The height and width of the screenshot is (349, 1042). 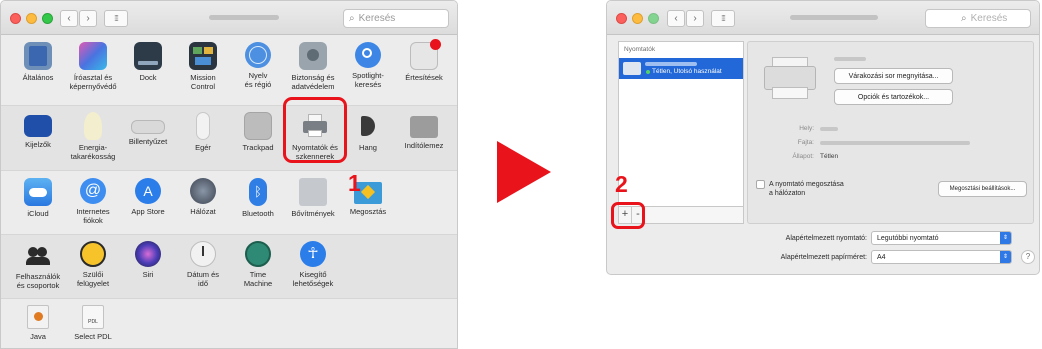 I want to click on pref-siri: Siri, so click(x=148, y=260).